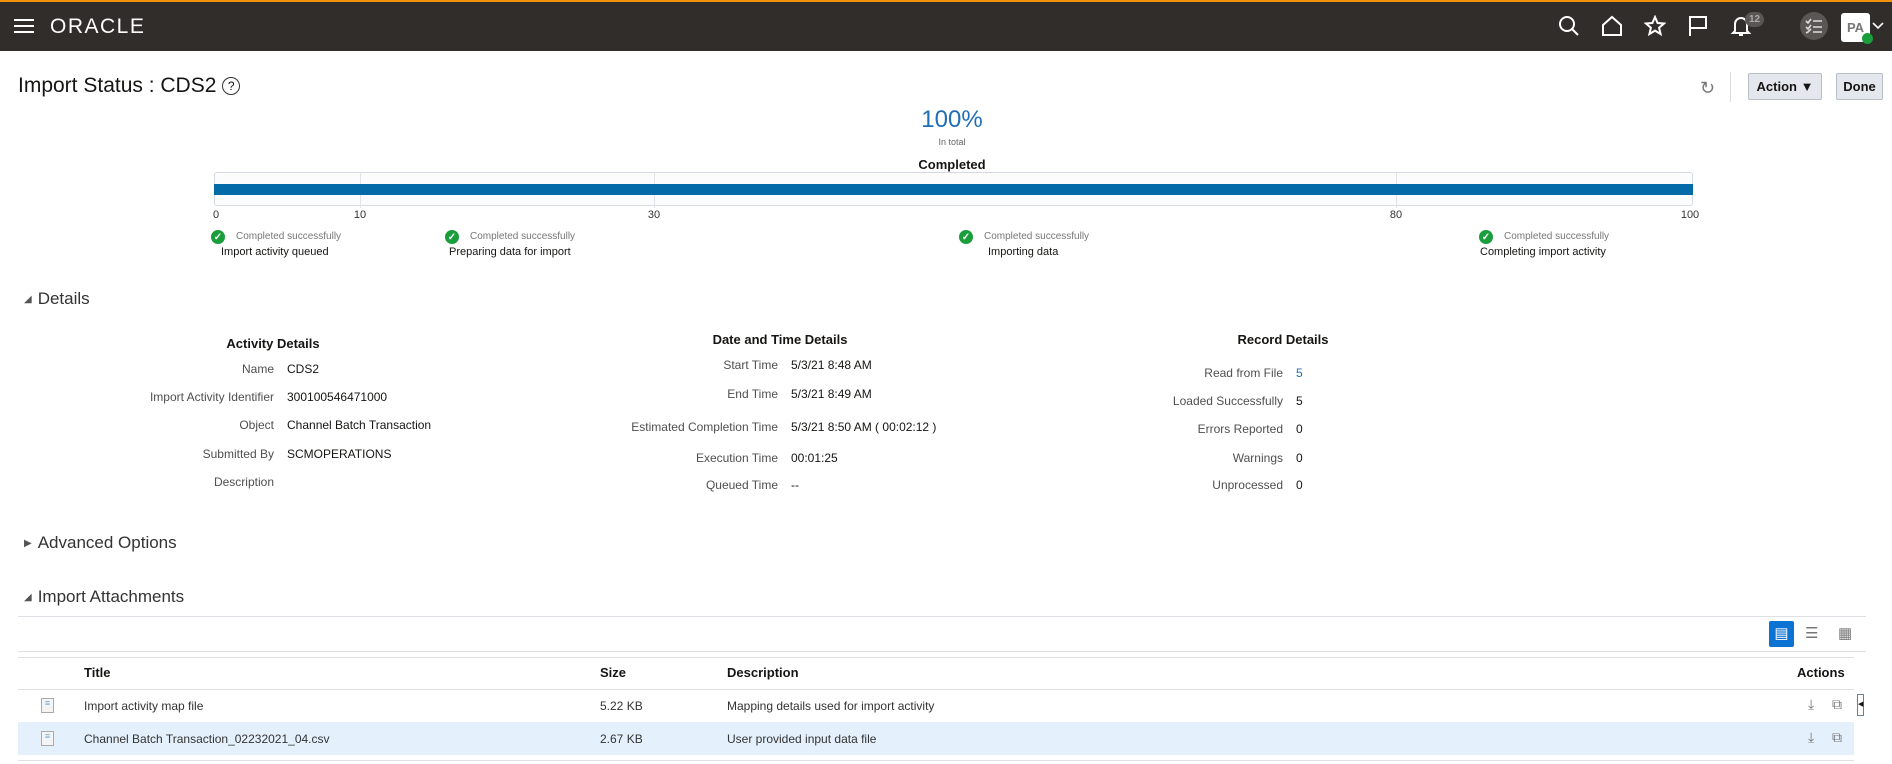 The height and width of the screenshot is (764, 1892). Describe the element at coordinates (953, 189) in the screenshot. I see `progress-fill` at that location.